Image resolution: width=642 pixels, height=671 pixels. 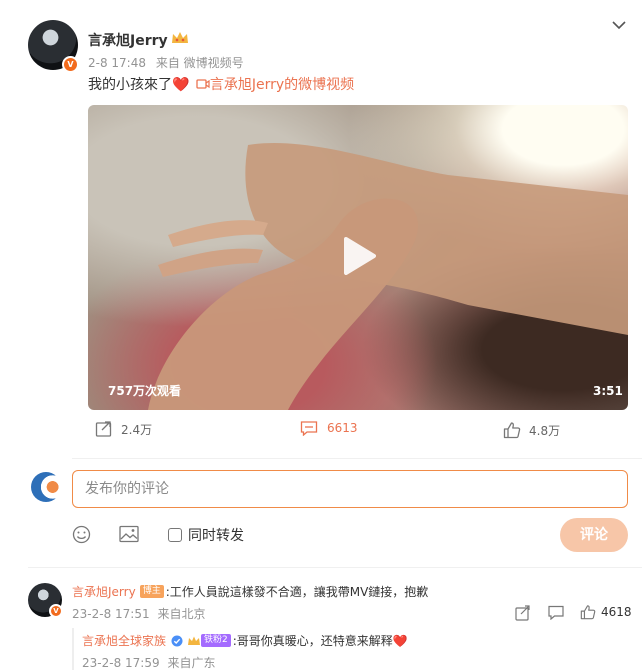 I want to click on like-count: 4.8万, so click(x=545, y=430).